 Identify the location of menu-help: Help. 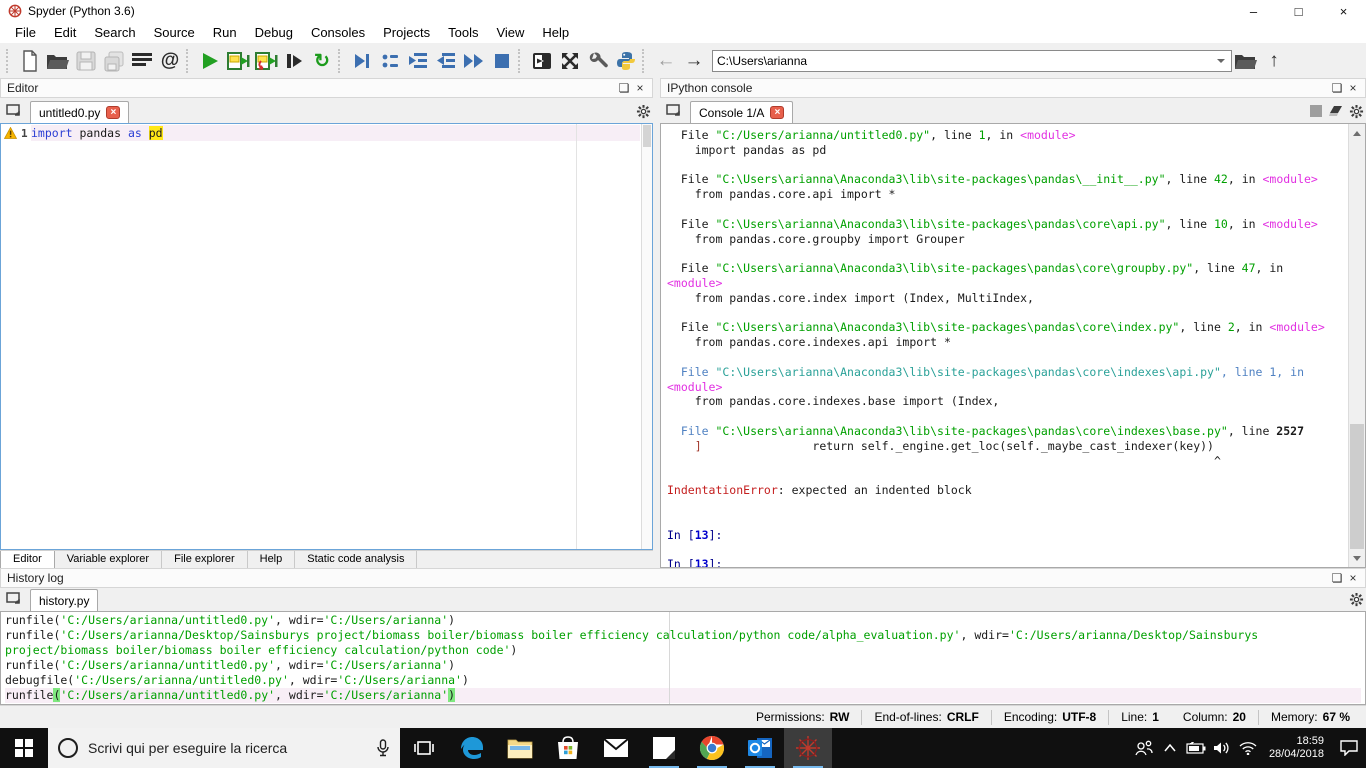
(555, 32).